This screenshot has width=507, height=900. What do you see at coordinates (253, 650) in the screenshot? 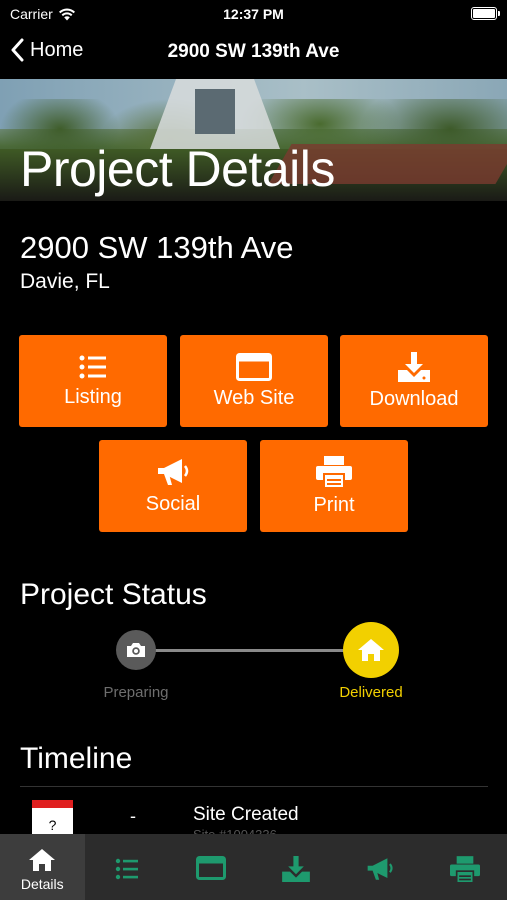
I see `status-progress-line` at bounding box center [253, 650].